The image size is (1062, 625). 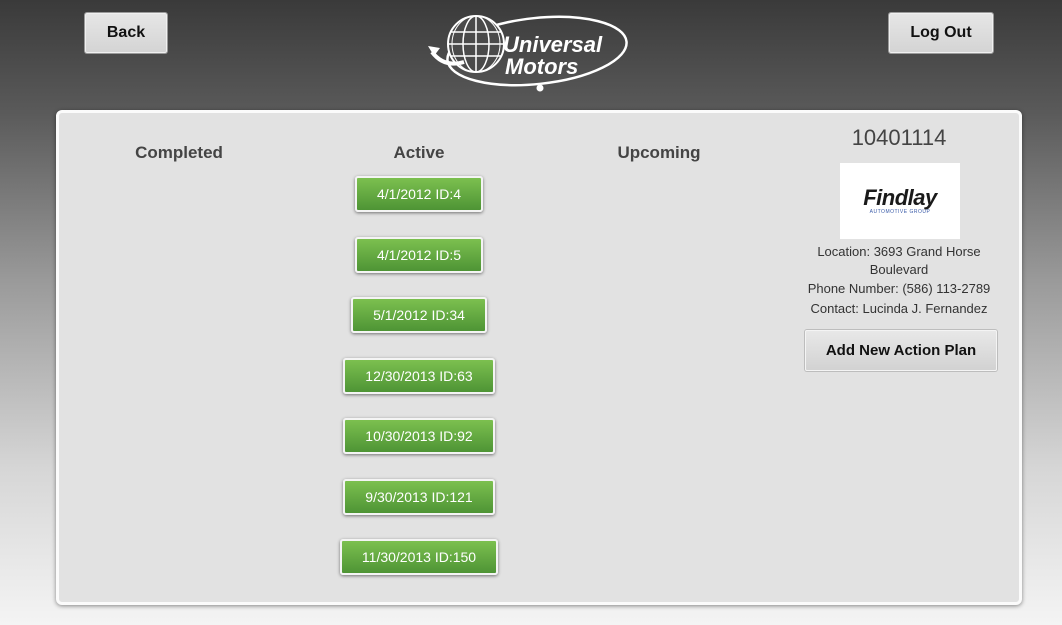 I want to click on back-button: Back, so click(x=126, y=33).